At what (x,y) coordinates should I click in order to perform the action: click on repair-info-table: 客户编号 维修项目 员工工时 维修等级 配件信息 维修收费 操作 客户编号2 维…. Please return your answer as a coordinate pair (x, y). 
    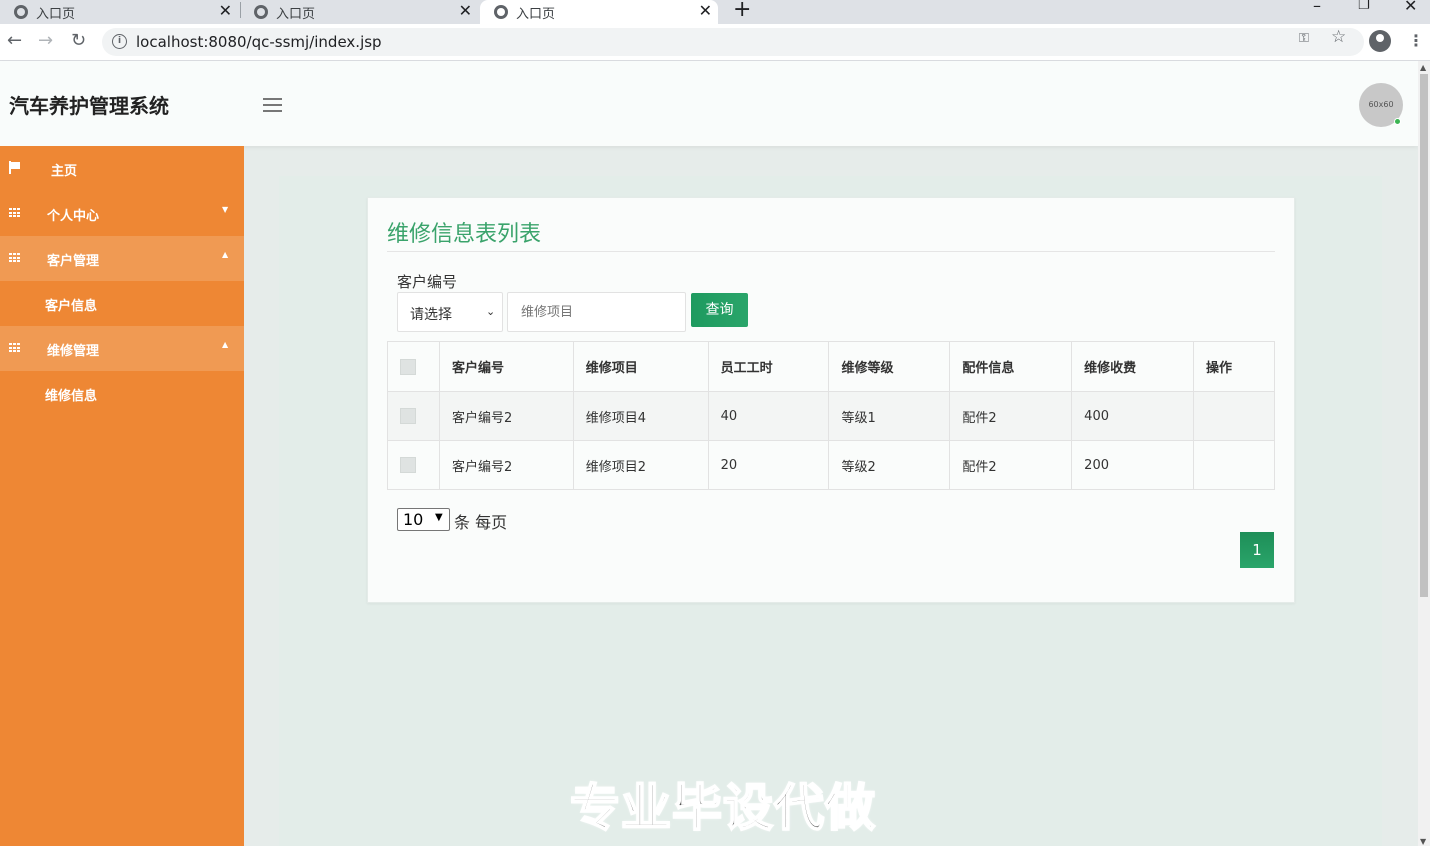
    Looking at the image, I should click on (831, 415).